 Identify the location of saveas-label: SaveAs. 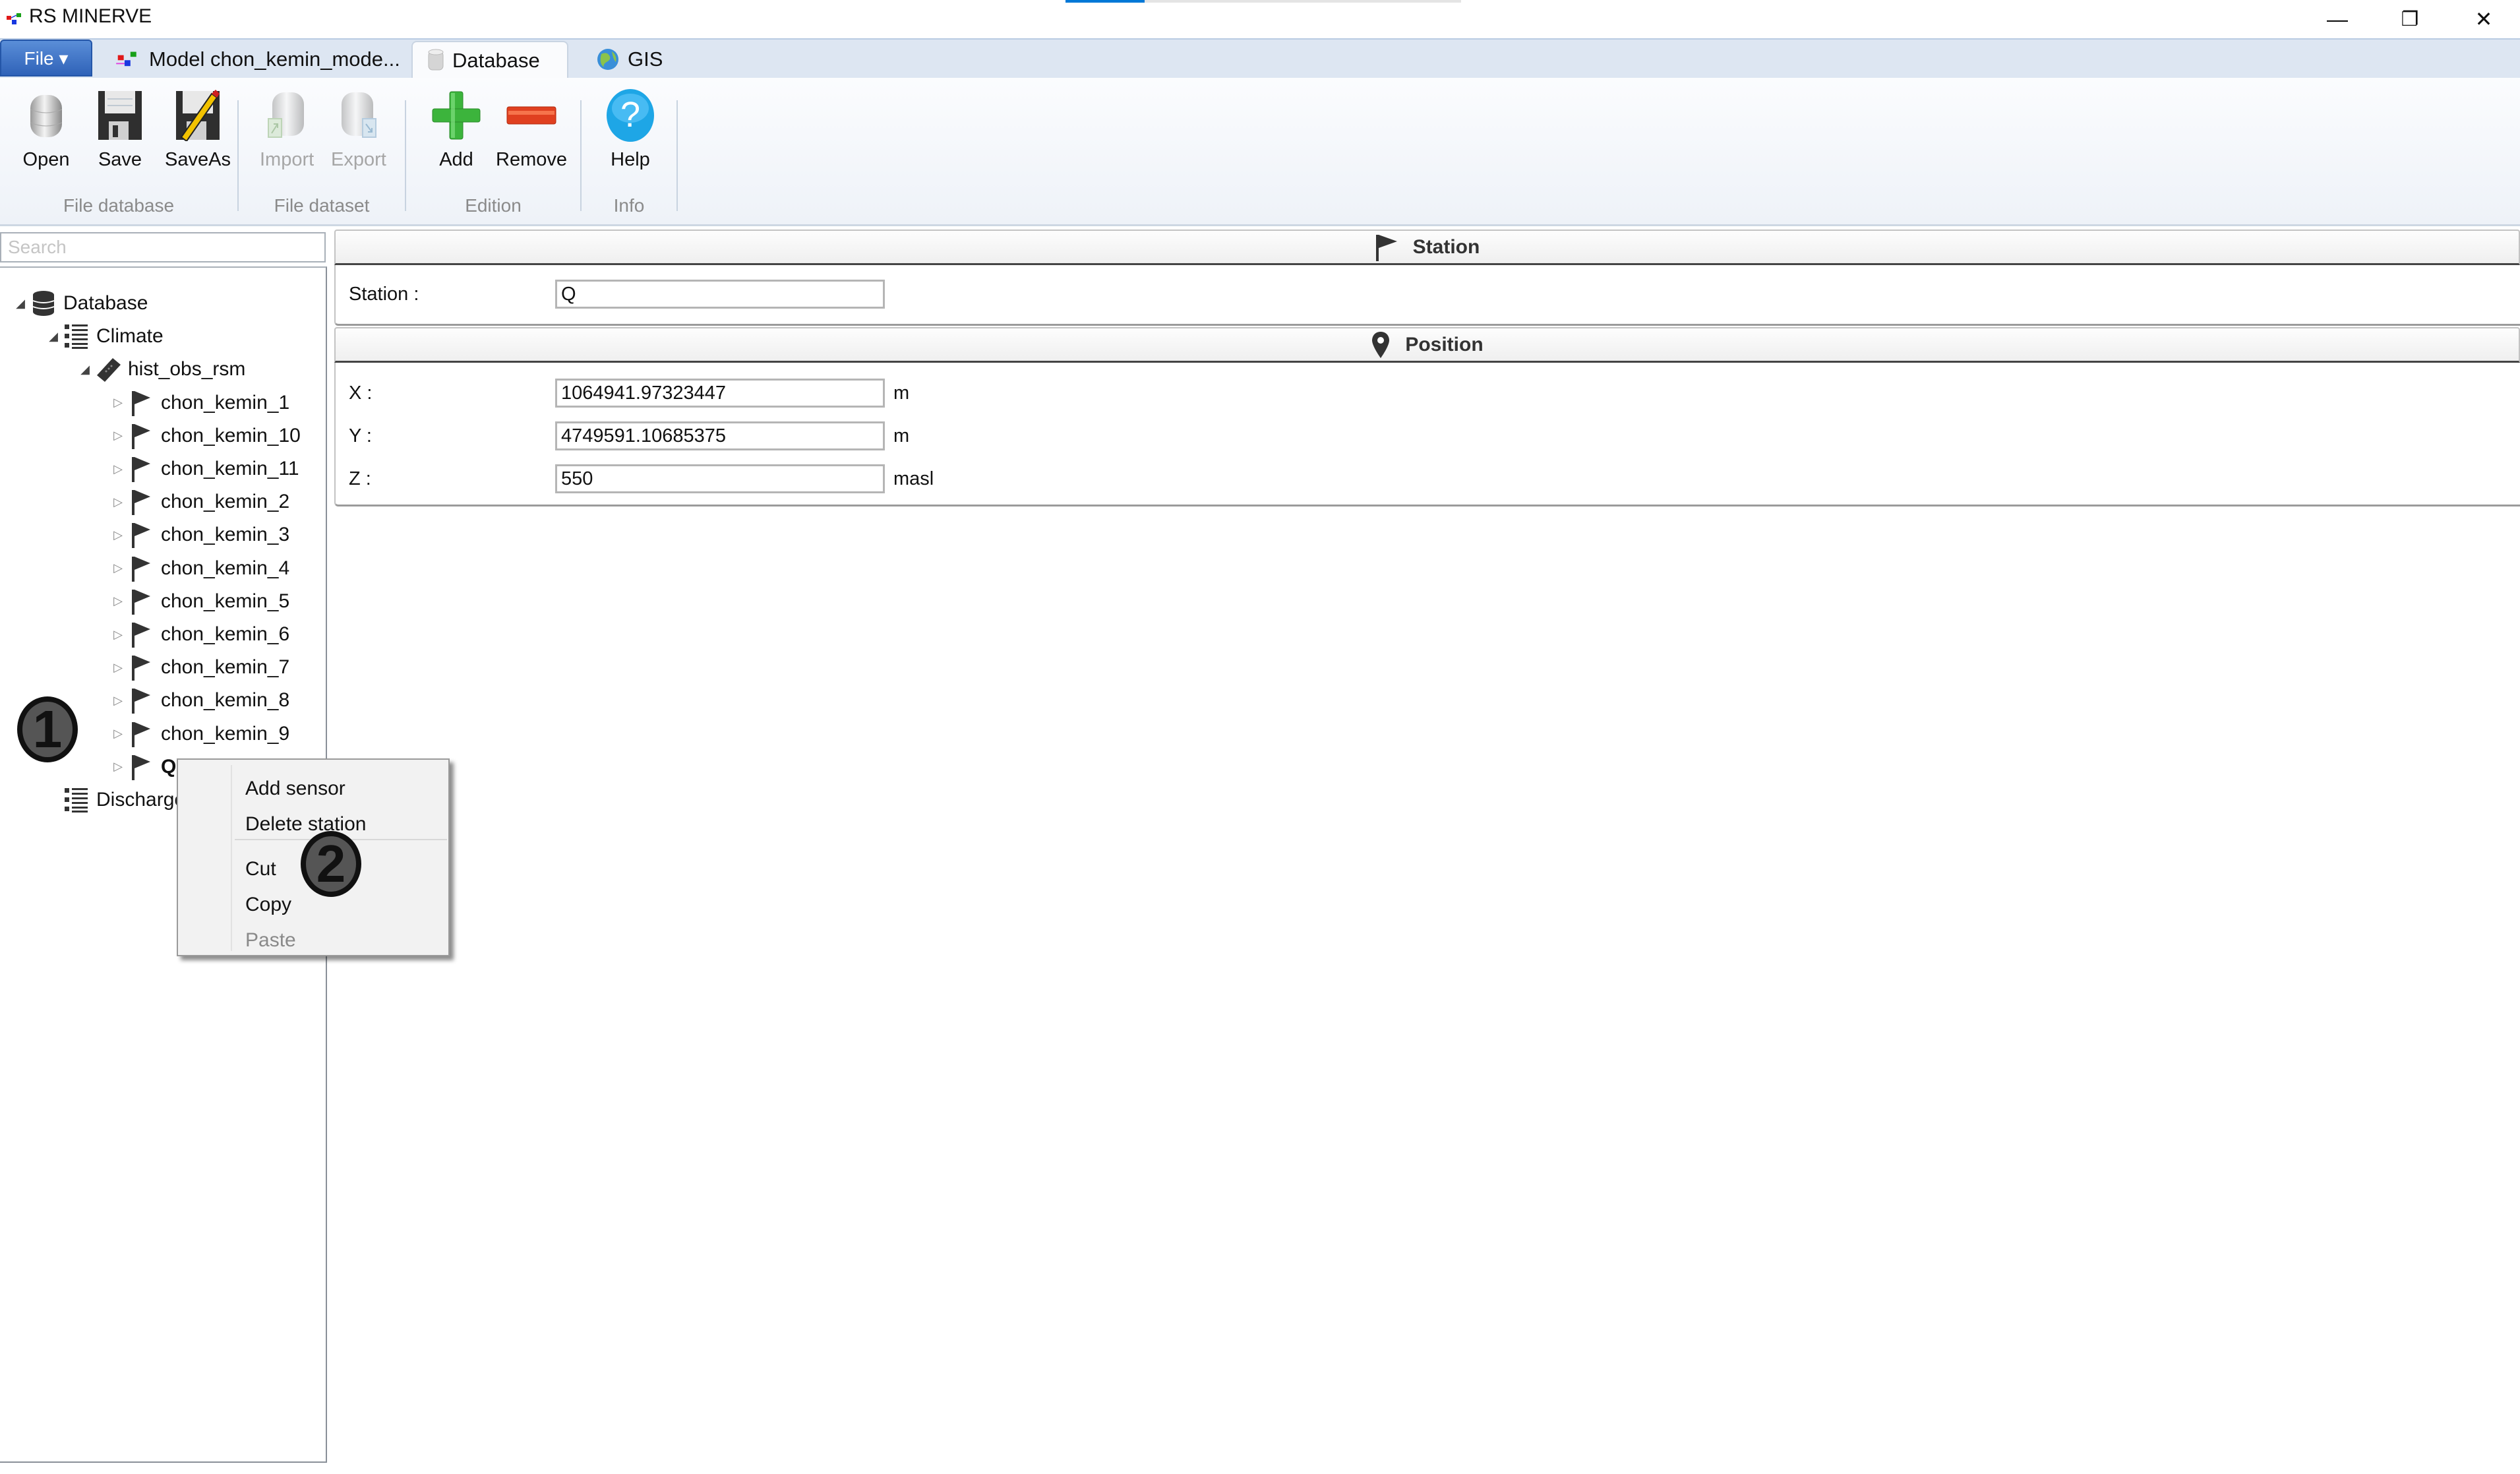
(198, 159).